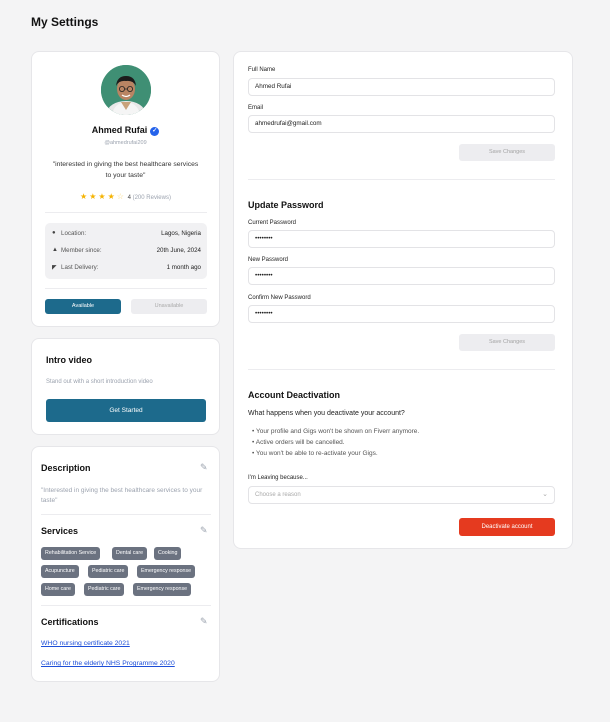  What do you see at coordinates (183, 267) in the screenshot?
I see `info-value: 1 month ago` at bounding box center [183, 267].